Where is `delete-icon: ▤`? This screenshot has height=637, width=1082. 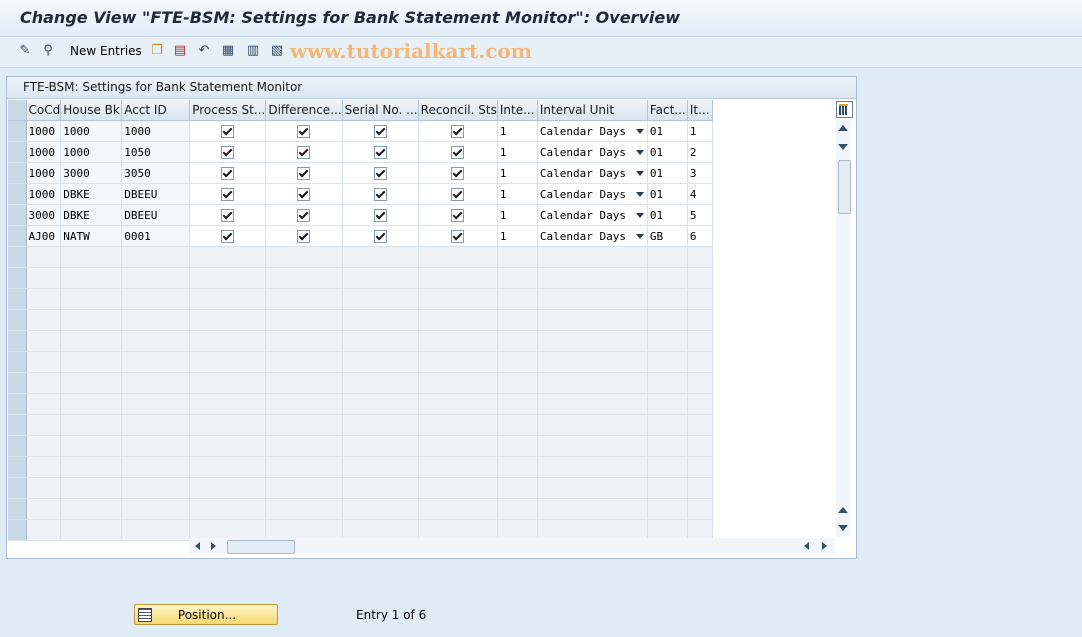 delete-icon: ▤ is located at coordinates (180, 51).